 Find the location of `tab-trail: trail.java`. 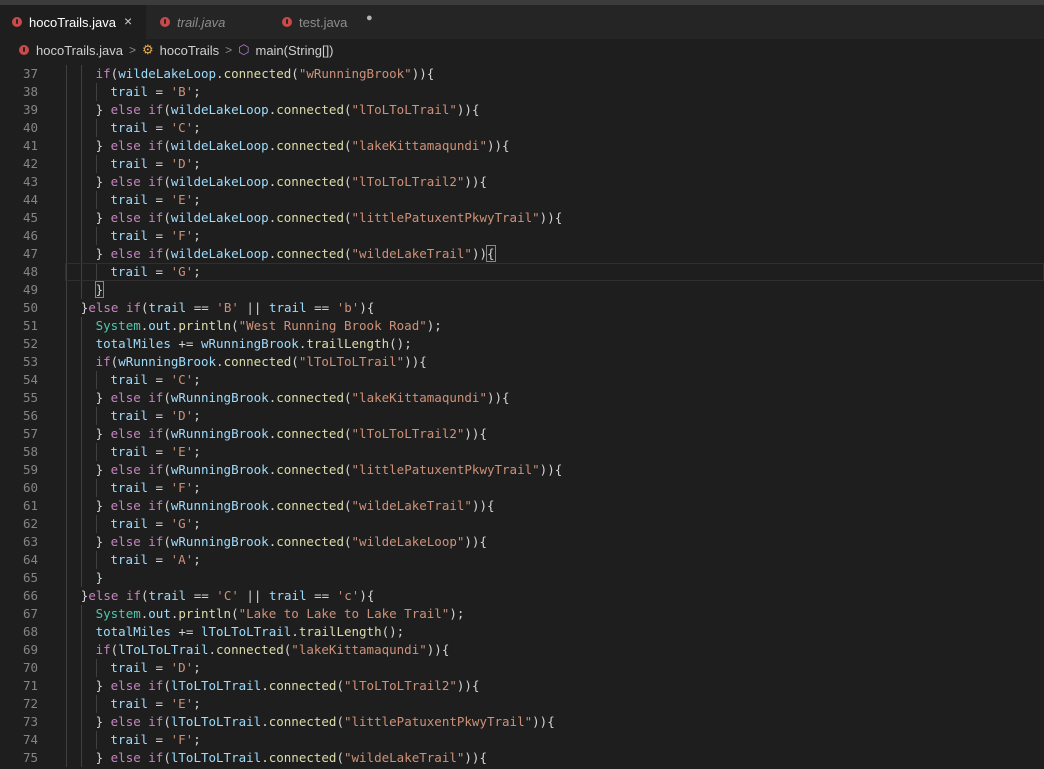

tab-trail: trail.java is located at coordinates (208, 22).